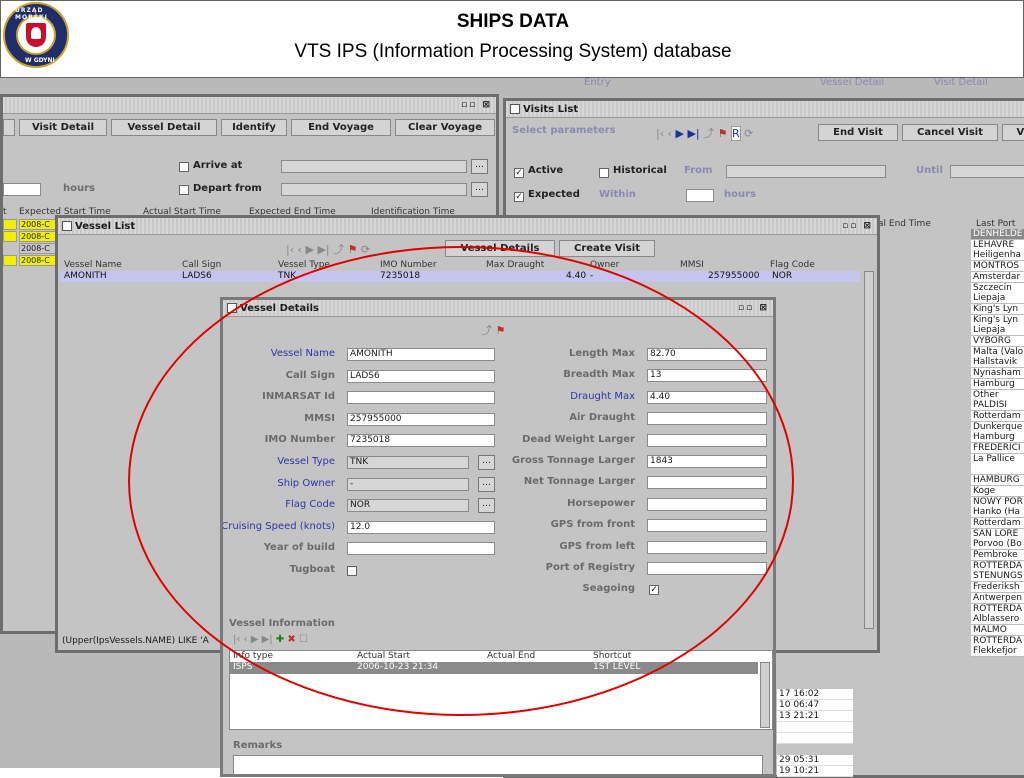 Image resolution: width=1024 pixels, height=778 pixels. Describe the element at coordinates (997, 267) in the screenshot. I see `last-port-cell: MONTROS` at that location.